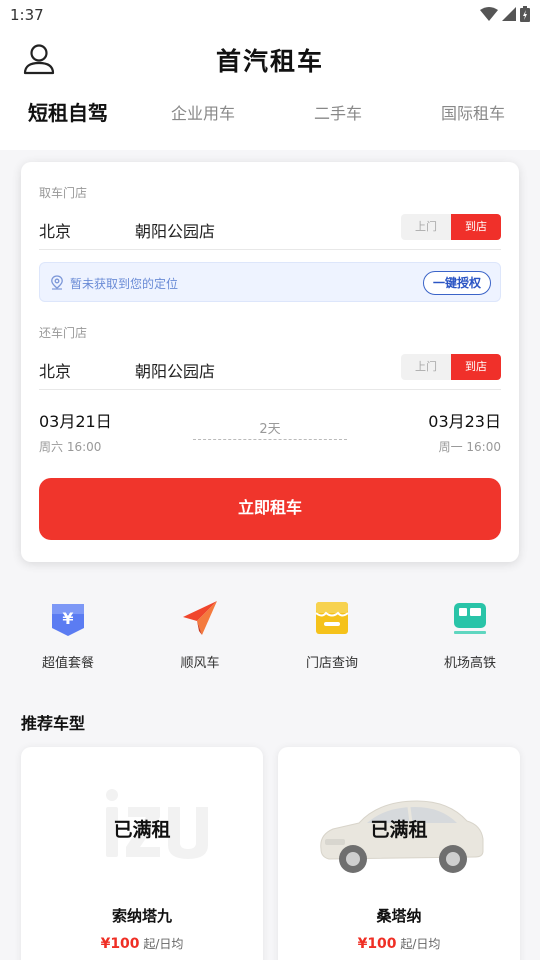 The width and height of the screenshot is (540, 960). Describe the element at coordinates (63, 193) in the screenshot. I see `pickup-label: 取车门店` at that location.